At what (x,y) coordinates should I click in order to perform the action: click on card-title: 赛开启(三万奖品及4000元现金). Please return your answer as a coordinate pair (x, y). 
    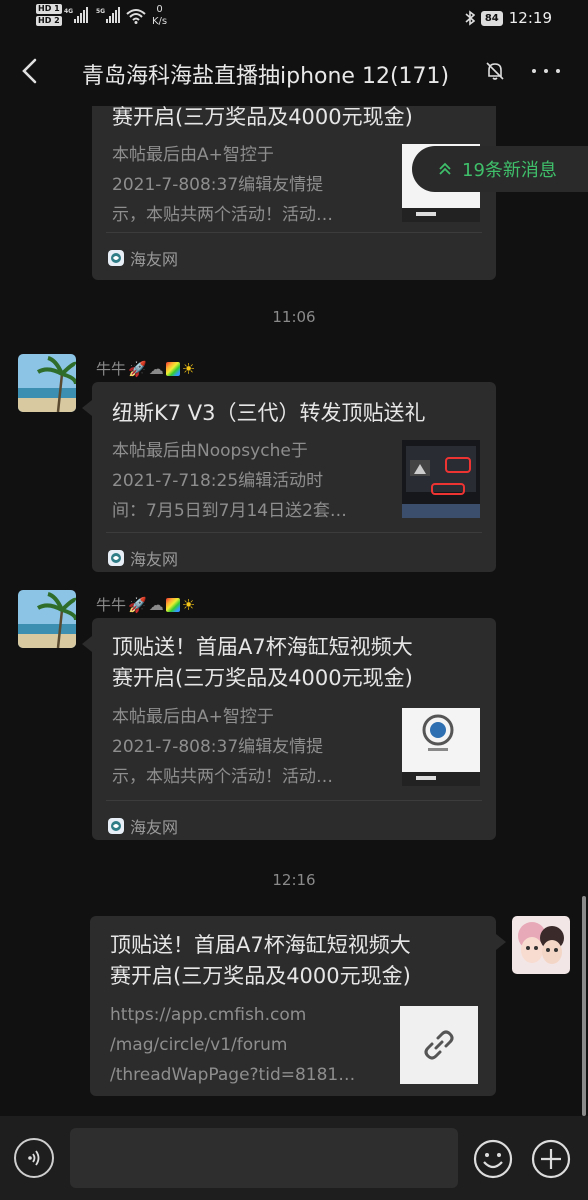
    Looking at the image, I should click on (262, 117).